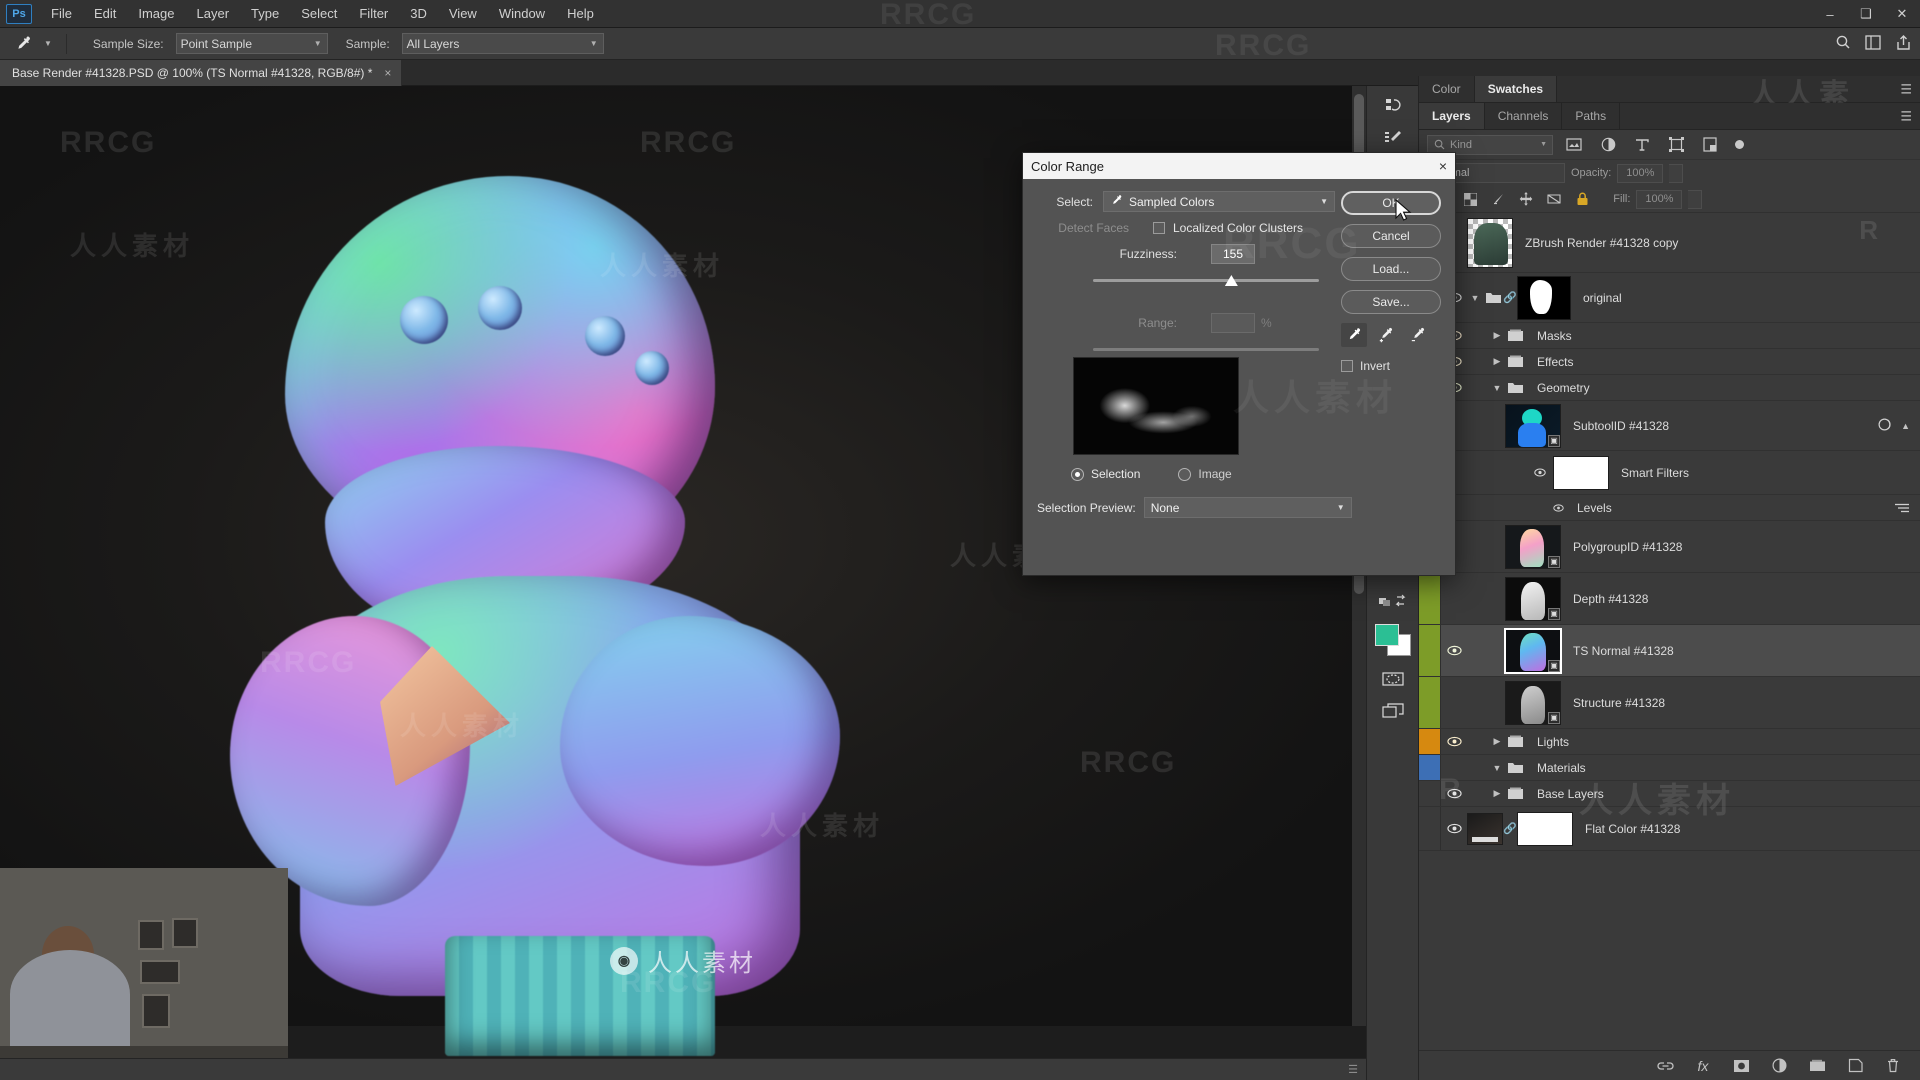 This screenshot has width=1920, height=1080. I want to click on filter-options-icon, so click(1902, 508).